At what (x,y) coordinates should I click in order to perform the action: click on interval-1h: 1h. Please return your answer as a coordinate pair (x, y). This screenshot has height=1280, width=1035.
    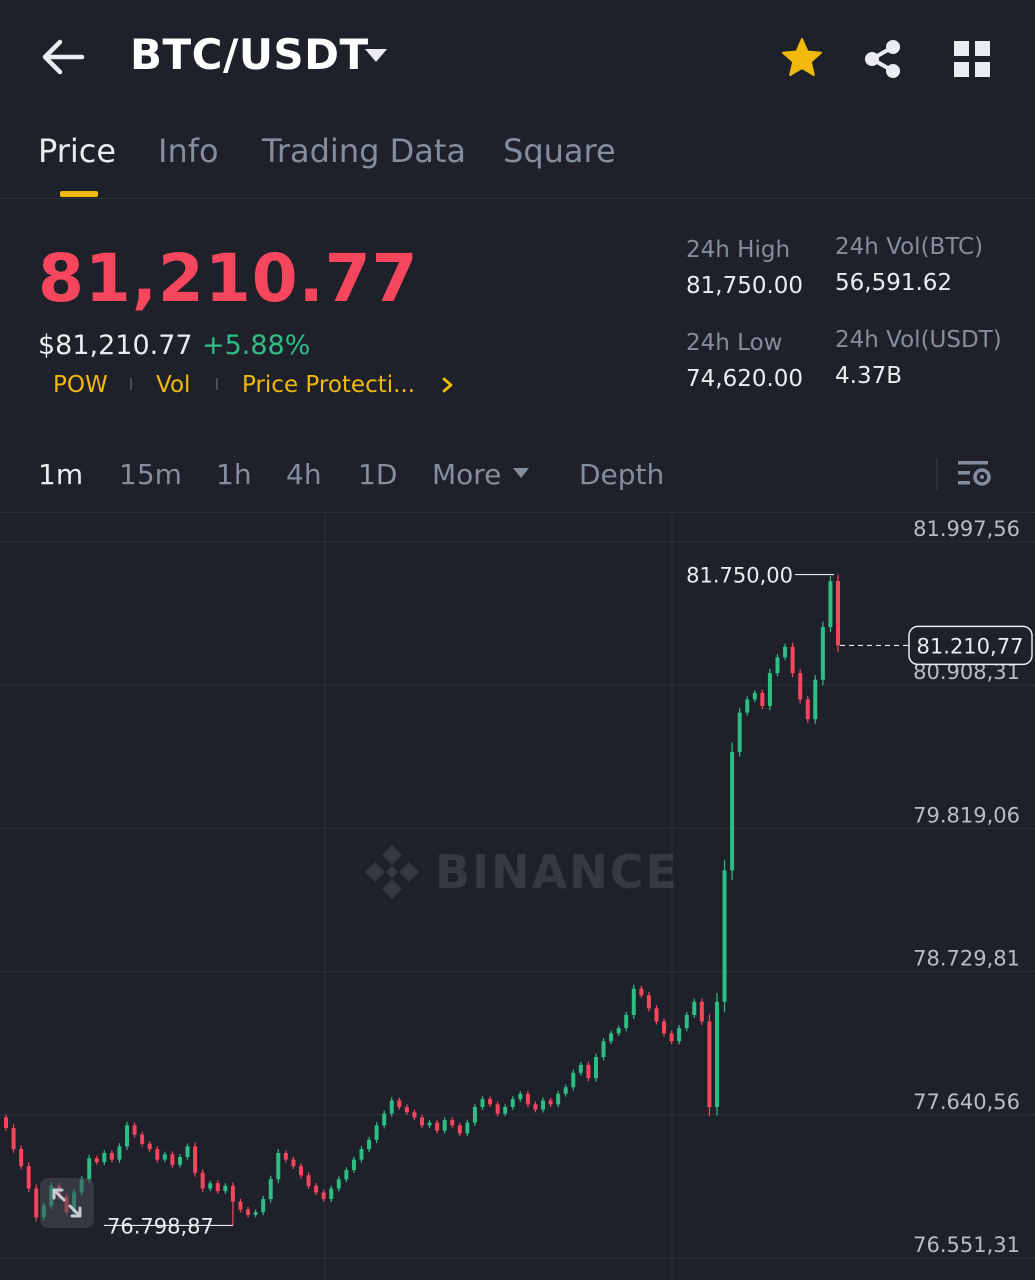
    Looking at the image, I should click on (234, 474).